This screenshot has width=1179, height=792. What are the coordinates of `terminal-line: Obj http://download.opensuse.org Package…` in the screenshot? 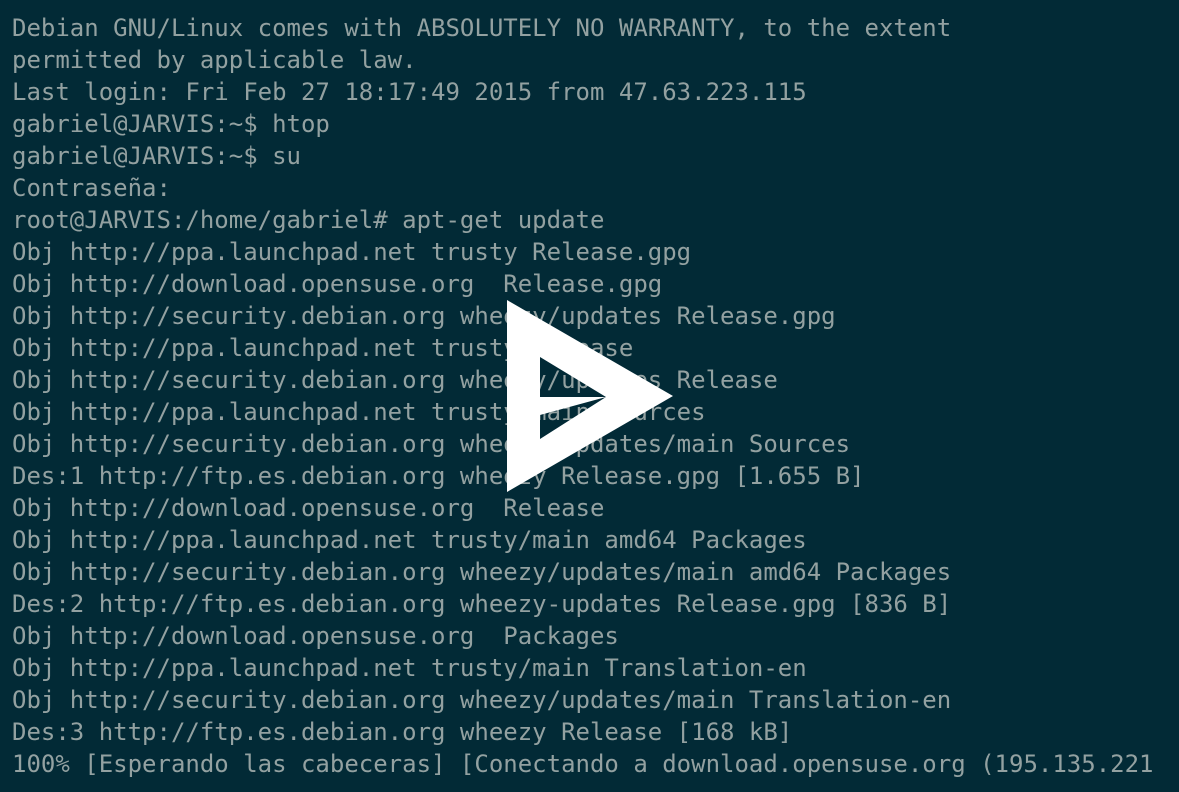 It's located at (315, 636).